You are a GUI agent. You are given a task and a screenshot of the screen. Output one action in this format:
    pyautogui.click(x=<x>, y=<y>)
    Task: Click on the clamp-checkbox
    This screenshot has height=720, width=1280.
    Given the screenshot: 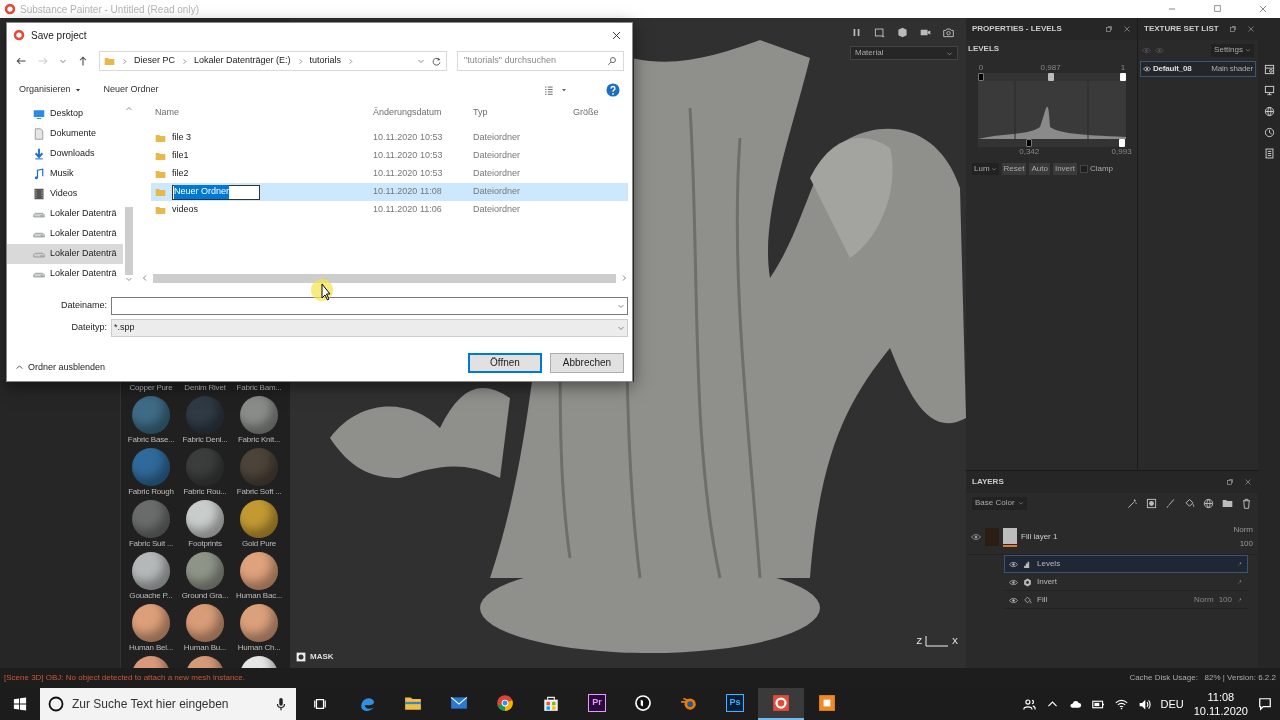 What is the action you would take?
    pyautogui.click(x=1083, y=169)
    